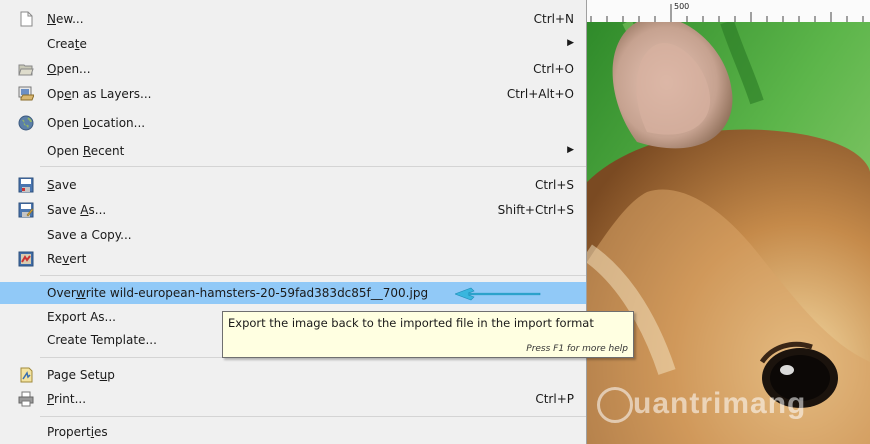 Image resolution: width=870 pixels, height=444 pixels. I want to click on arrow-annotation-icon, so click(498, 295).